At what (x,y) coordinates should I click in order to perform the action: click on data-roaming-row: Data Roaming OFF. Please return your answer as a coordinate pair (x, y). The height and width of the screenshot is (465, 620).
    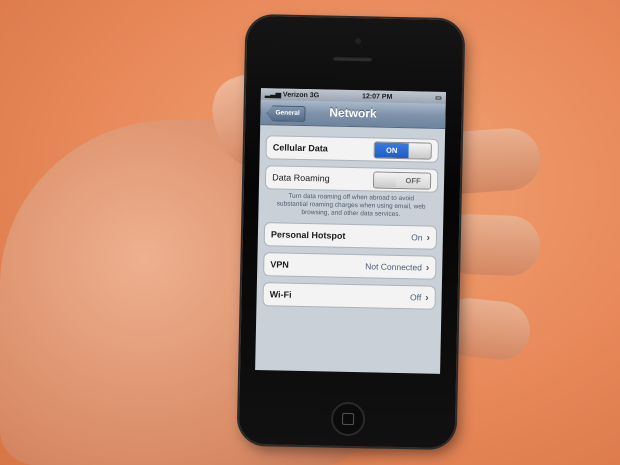
    Looking at the image, I should click on (351, 179).